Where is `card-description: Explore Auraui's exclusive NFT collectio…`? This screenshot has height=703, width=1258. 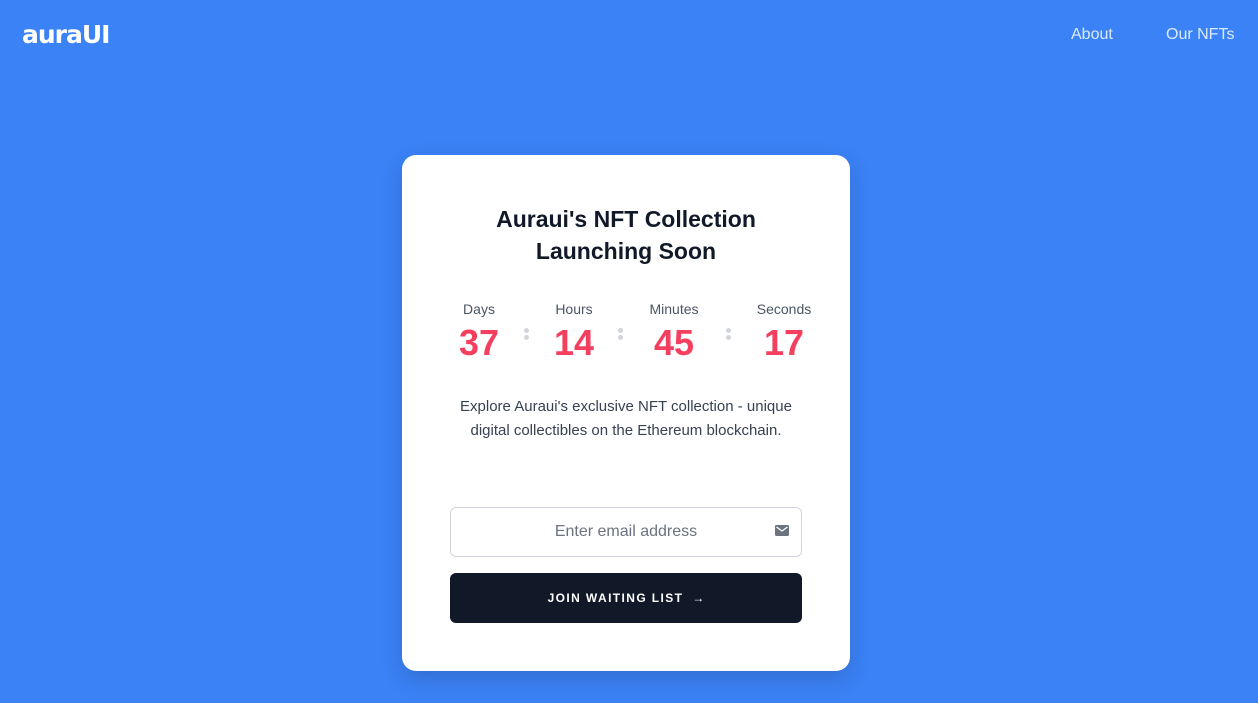 card-description: Explore Auraui's exclusive NFT collectio… is located at coordinates (626, 418).